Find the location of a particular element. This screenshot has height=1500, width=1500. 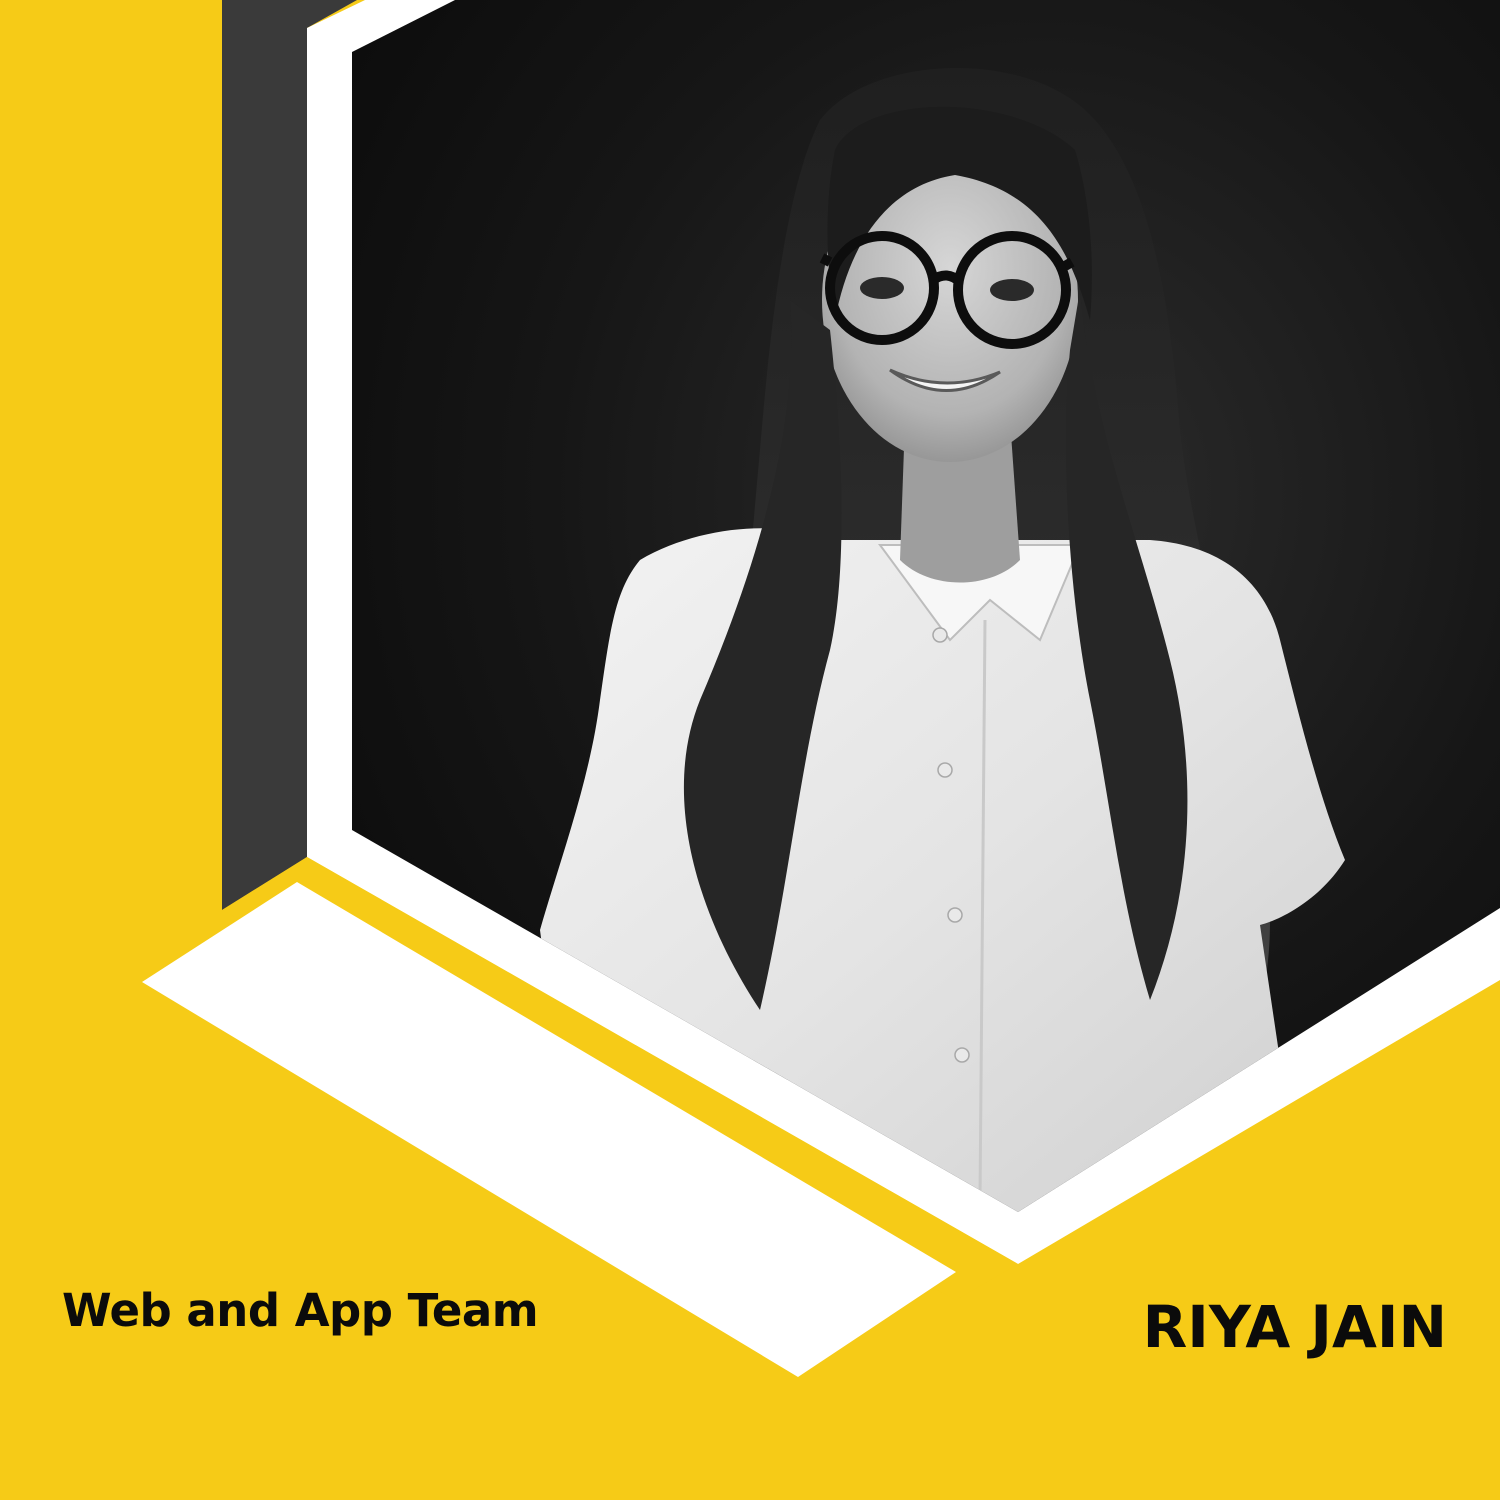

member-name: RIYA JAIN is located at coordinates (1294, 1327).